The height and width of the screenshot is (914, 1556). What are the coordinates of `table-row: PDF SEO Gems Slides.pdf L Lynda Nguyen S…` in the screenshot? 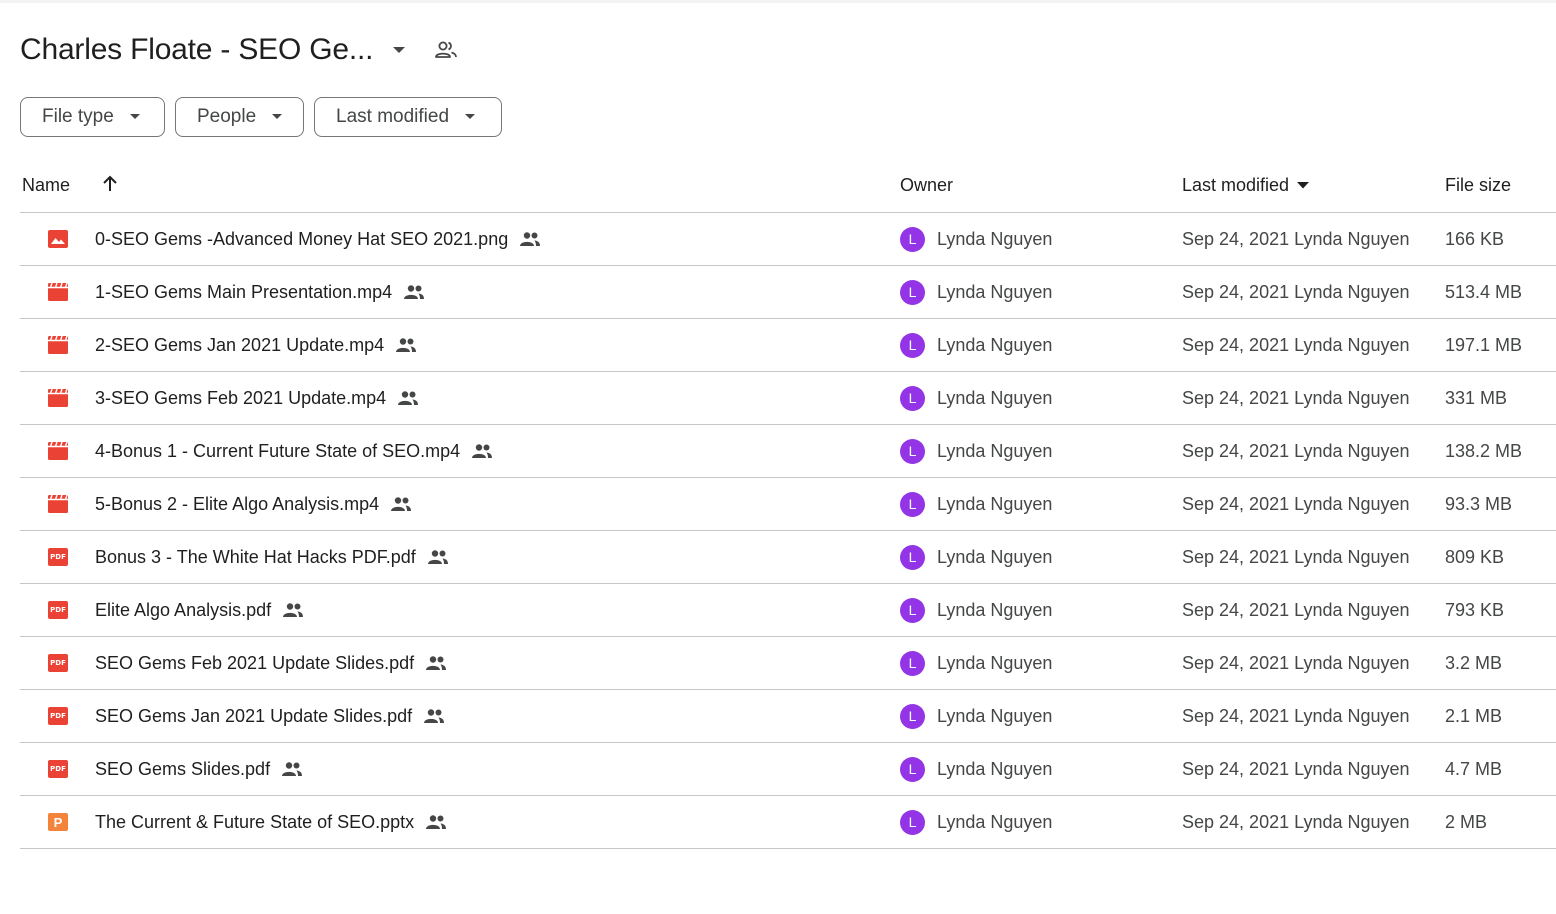 It's located at (788, 769).